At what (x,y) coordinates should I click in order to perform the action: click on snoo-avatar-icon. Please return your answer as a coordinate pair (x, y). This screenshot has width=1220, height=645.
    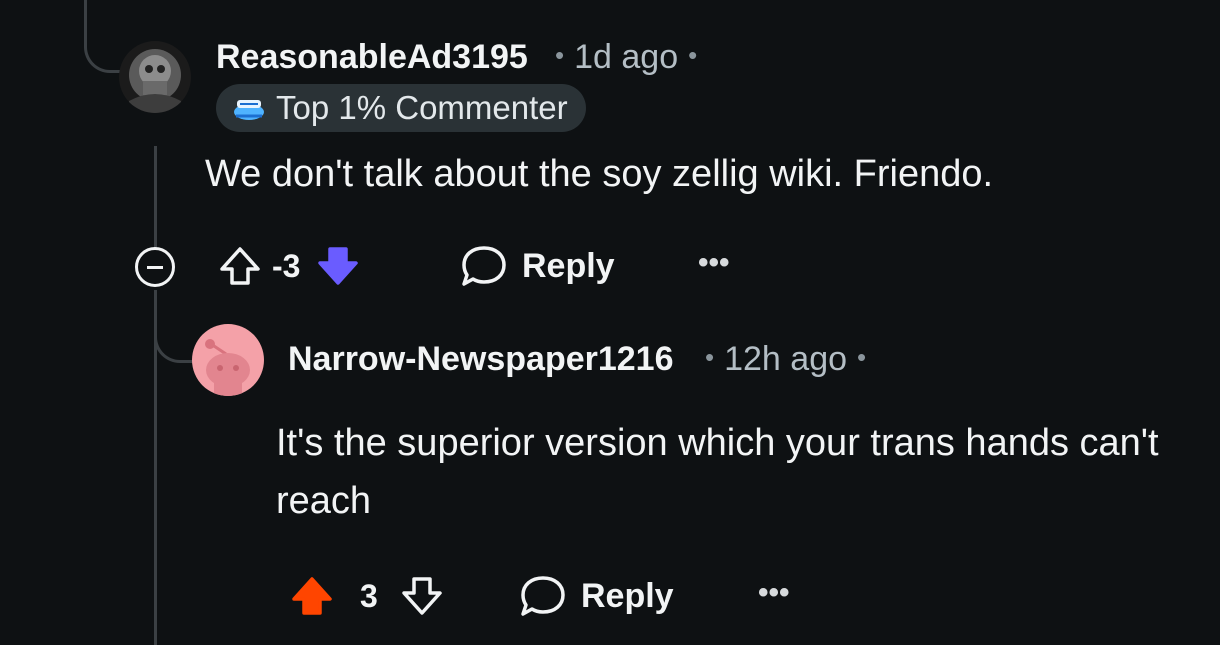
    Looking at the image, I should click on (228, 360).